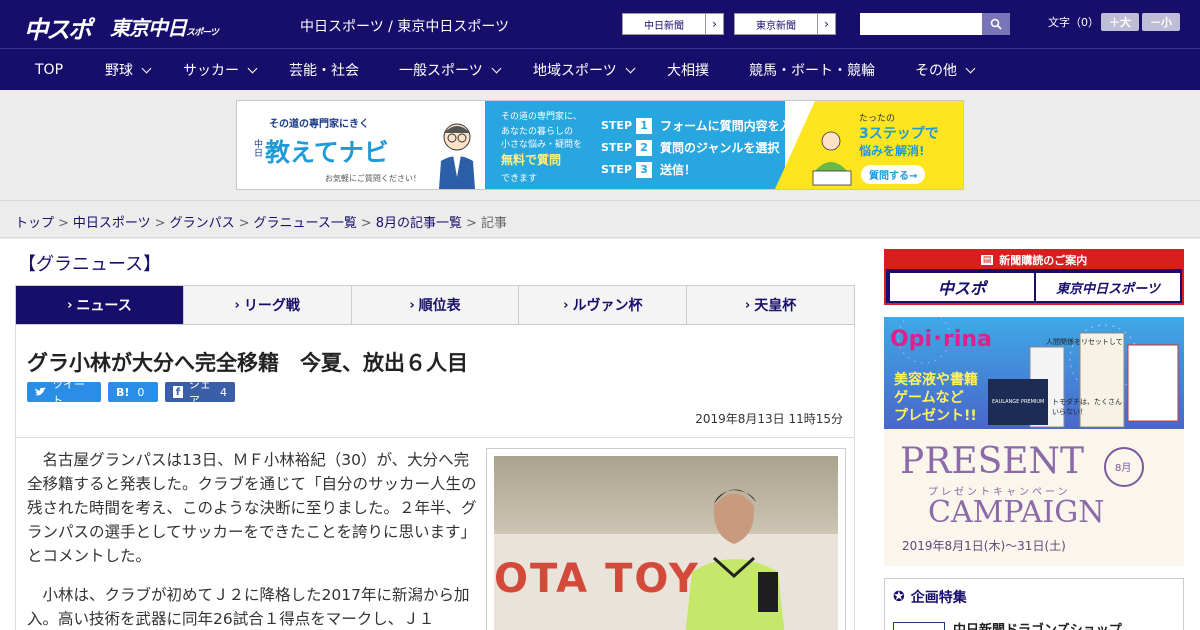 Image resolution: width=1200 pixels, height=630 pixels. Describe the element at coordinates (141, 392) in the screenshot. I see `hatena-count: 0` at that location.